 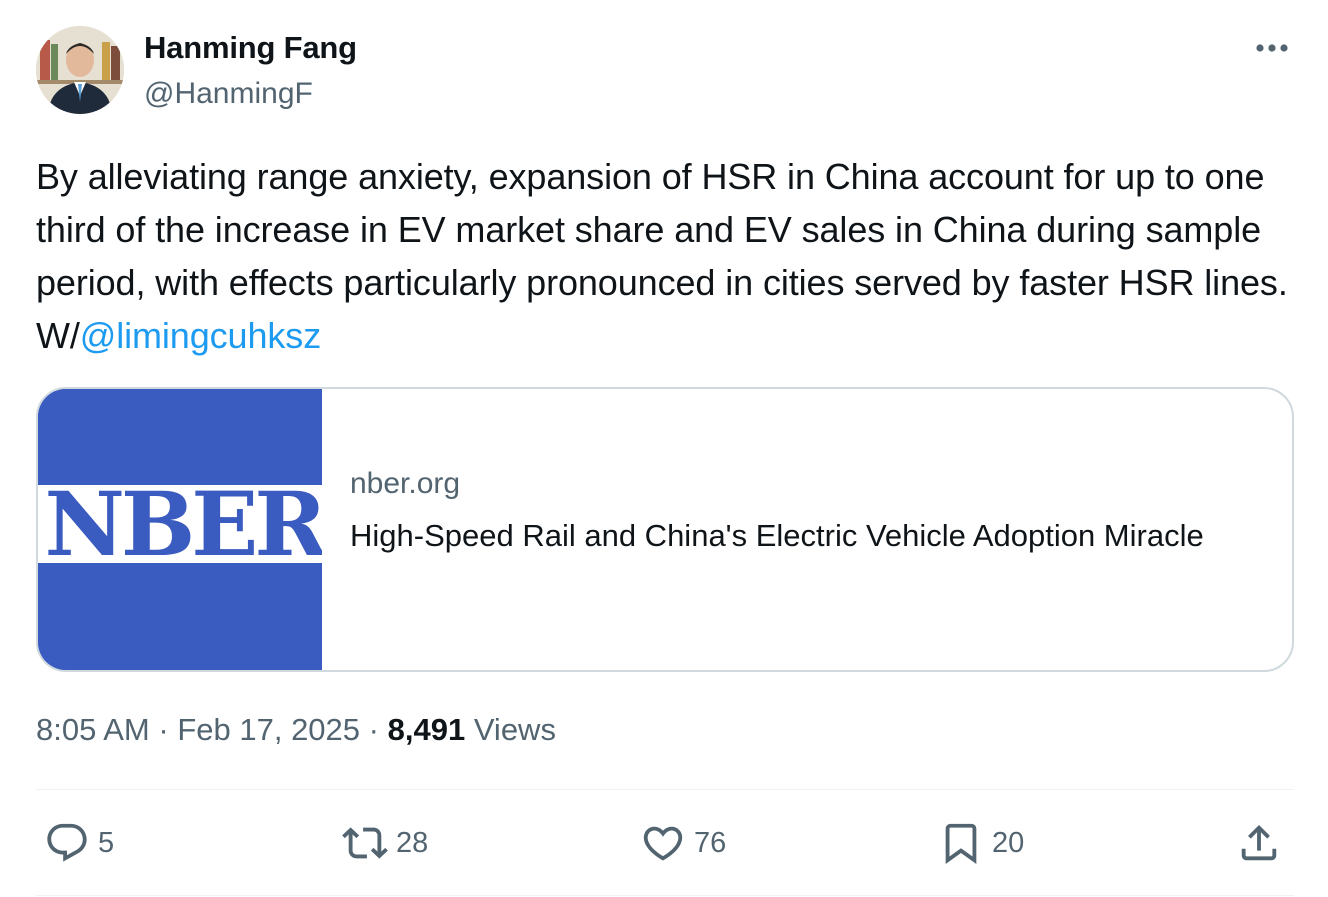 I want to click on more-options-button, so click(x=1272, y=48).